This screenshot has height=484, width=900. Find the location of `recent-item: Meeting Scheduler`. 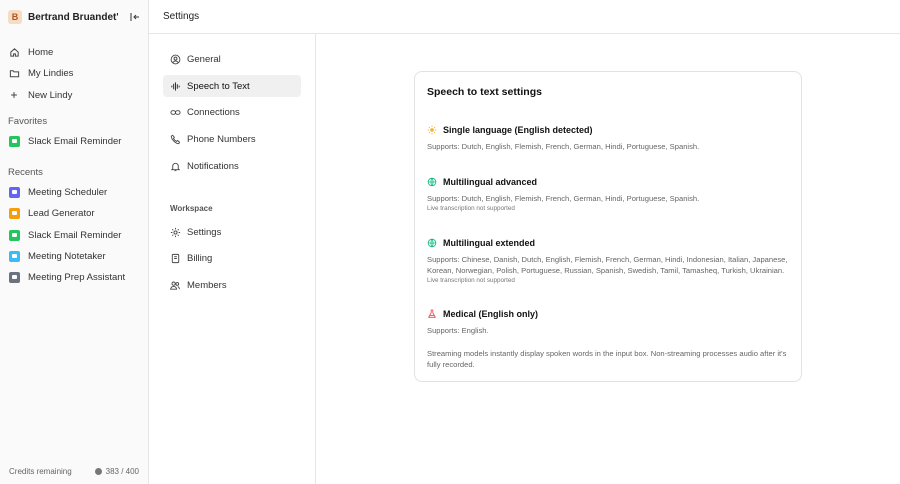

recent-item: Meeting Scheduler is located at coordinates (74, 192).